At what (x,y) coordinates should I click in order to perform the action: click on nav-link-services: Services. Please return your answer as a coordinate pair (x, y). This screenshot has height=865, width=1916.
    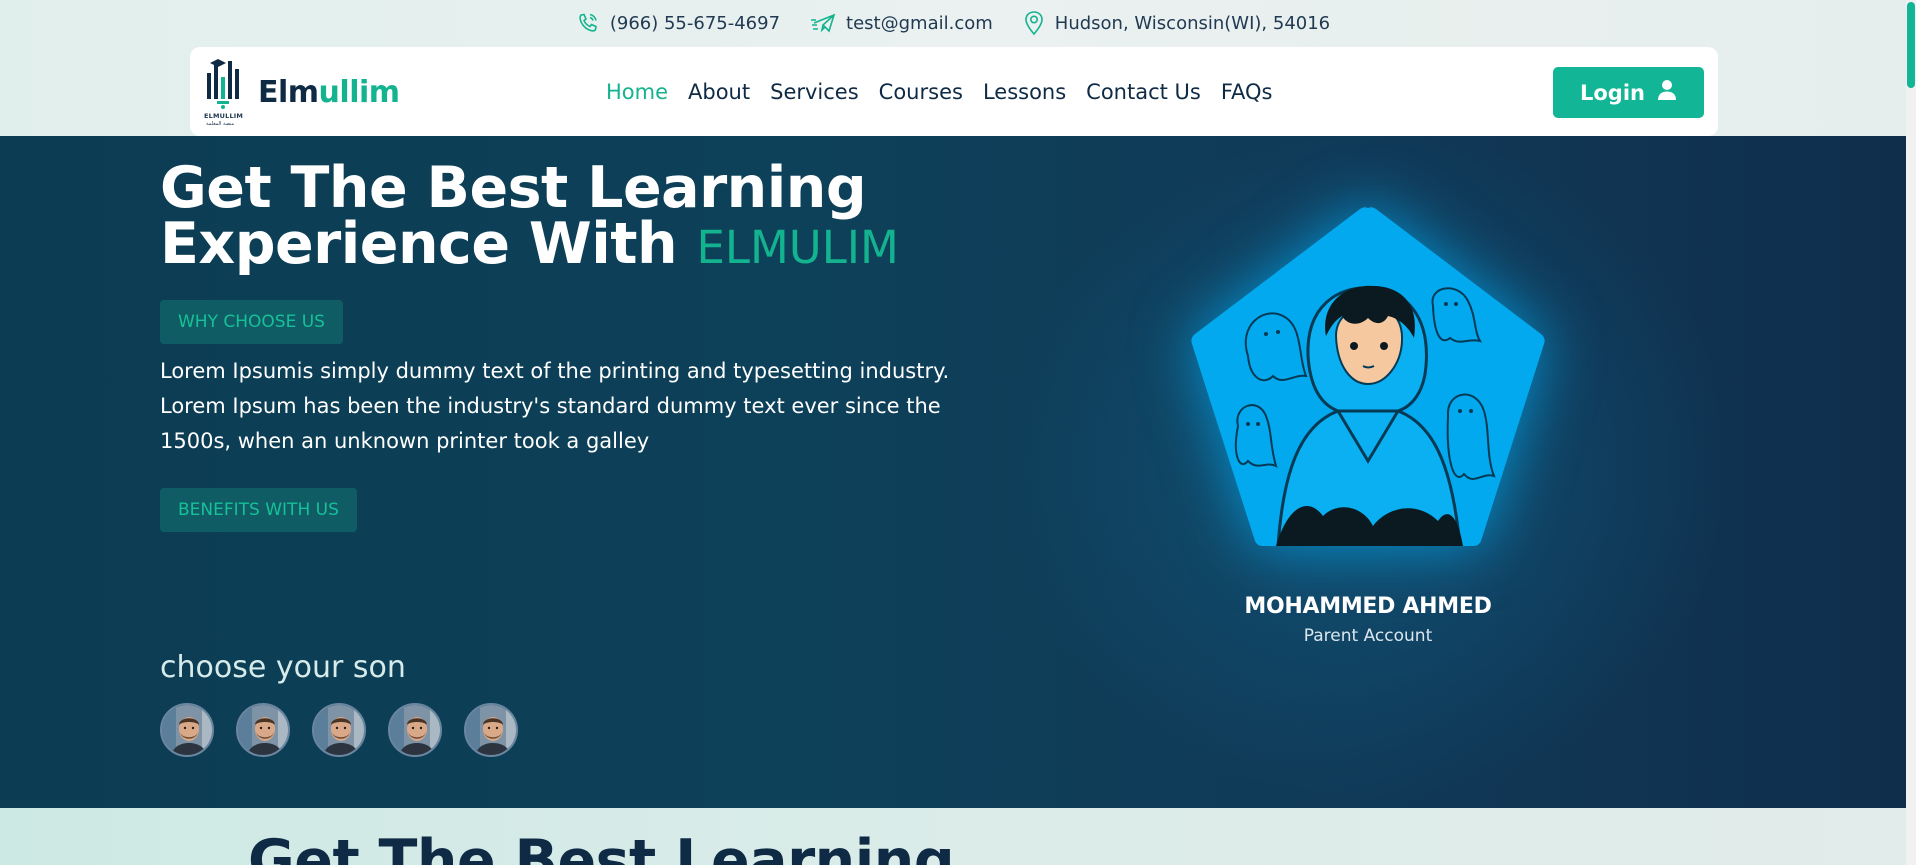
    Looking at the image, I should click on (814, 92).